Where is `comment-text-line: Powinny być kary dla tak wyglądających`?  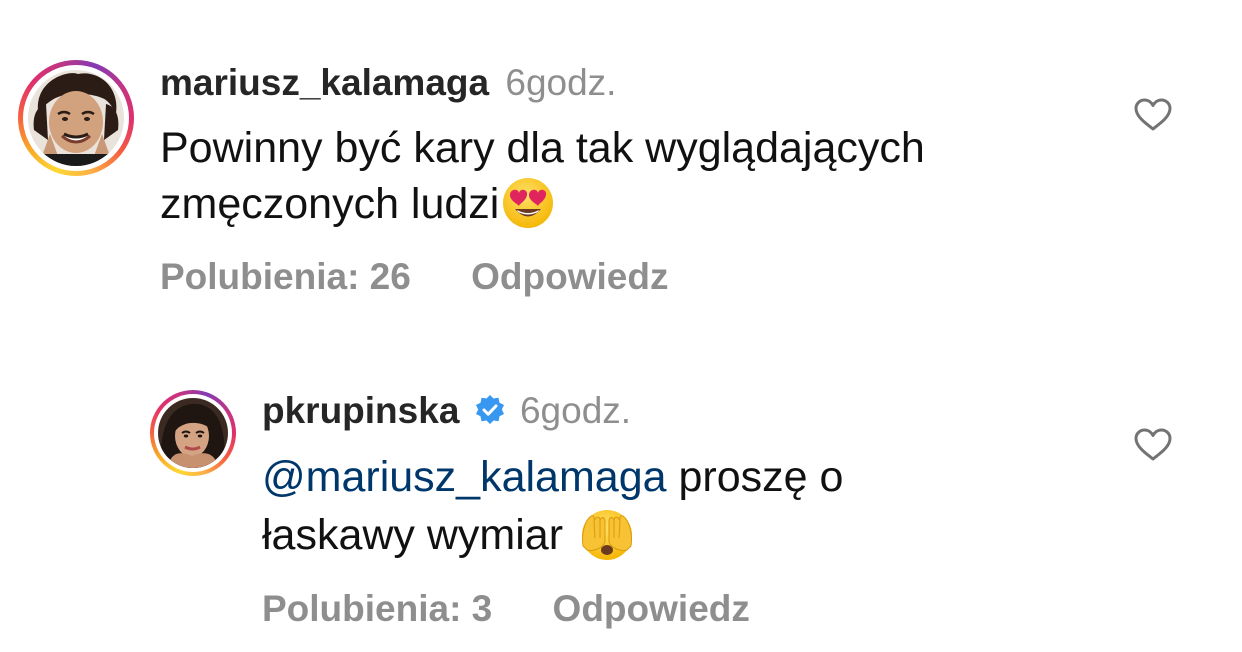
comment-text-line: Powinny być kary dla tak wyglądających is located at coordinates (542, 148).